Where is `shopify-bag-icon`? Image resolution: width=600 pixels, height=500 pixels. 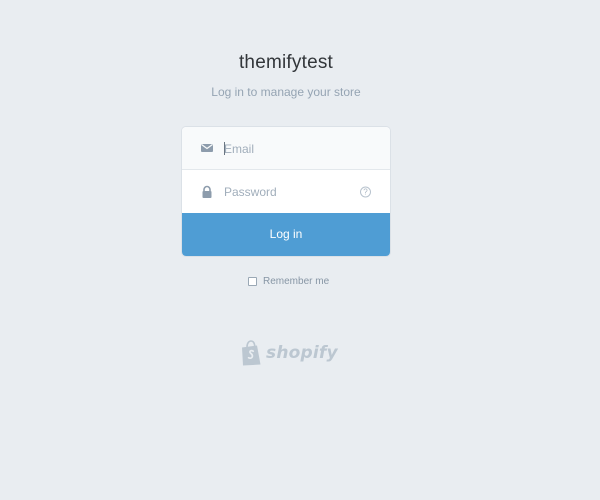 shopify-bag-icon is located at coordinates (251, 353).